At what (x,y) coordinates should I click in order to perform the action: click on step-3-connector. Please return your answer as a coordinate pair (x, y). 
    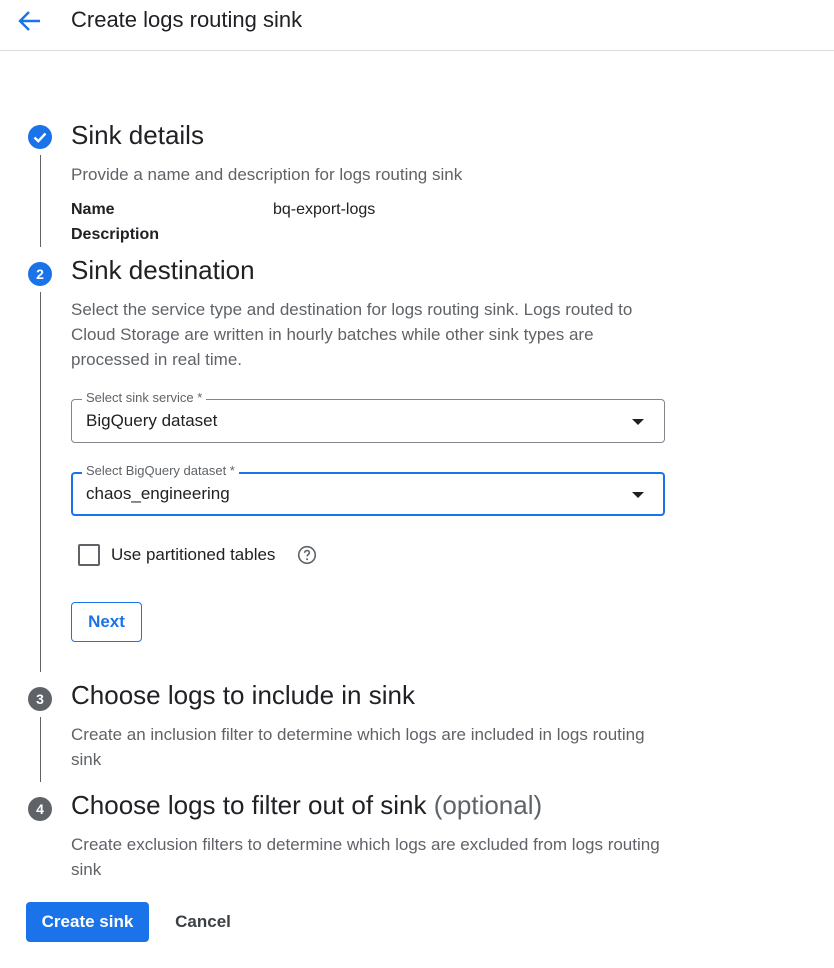
    Looking at the image, I should click on (40, 749).